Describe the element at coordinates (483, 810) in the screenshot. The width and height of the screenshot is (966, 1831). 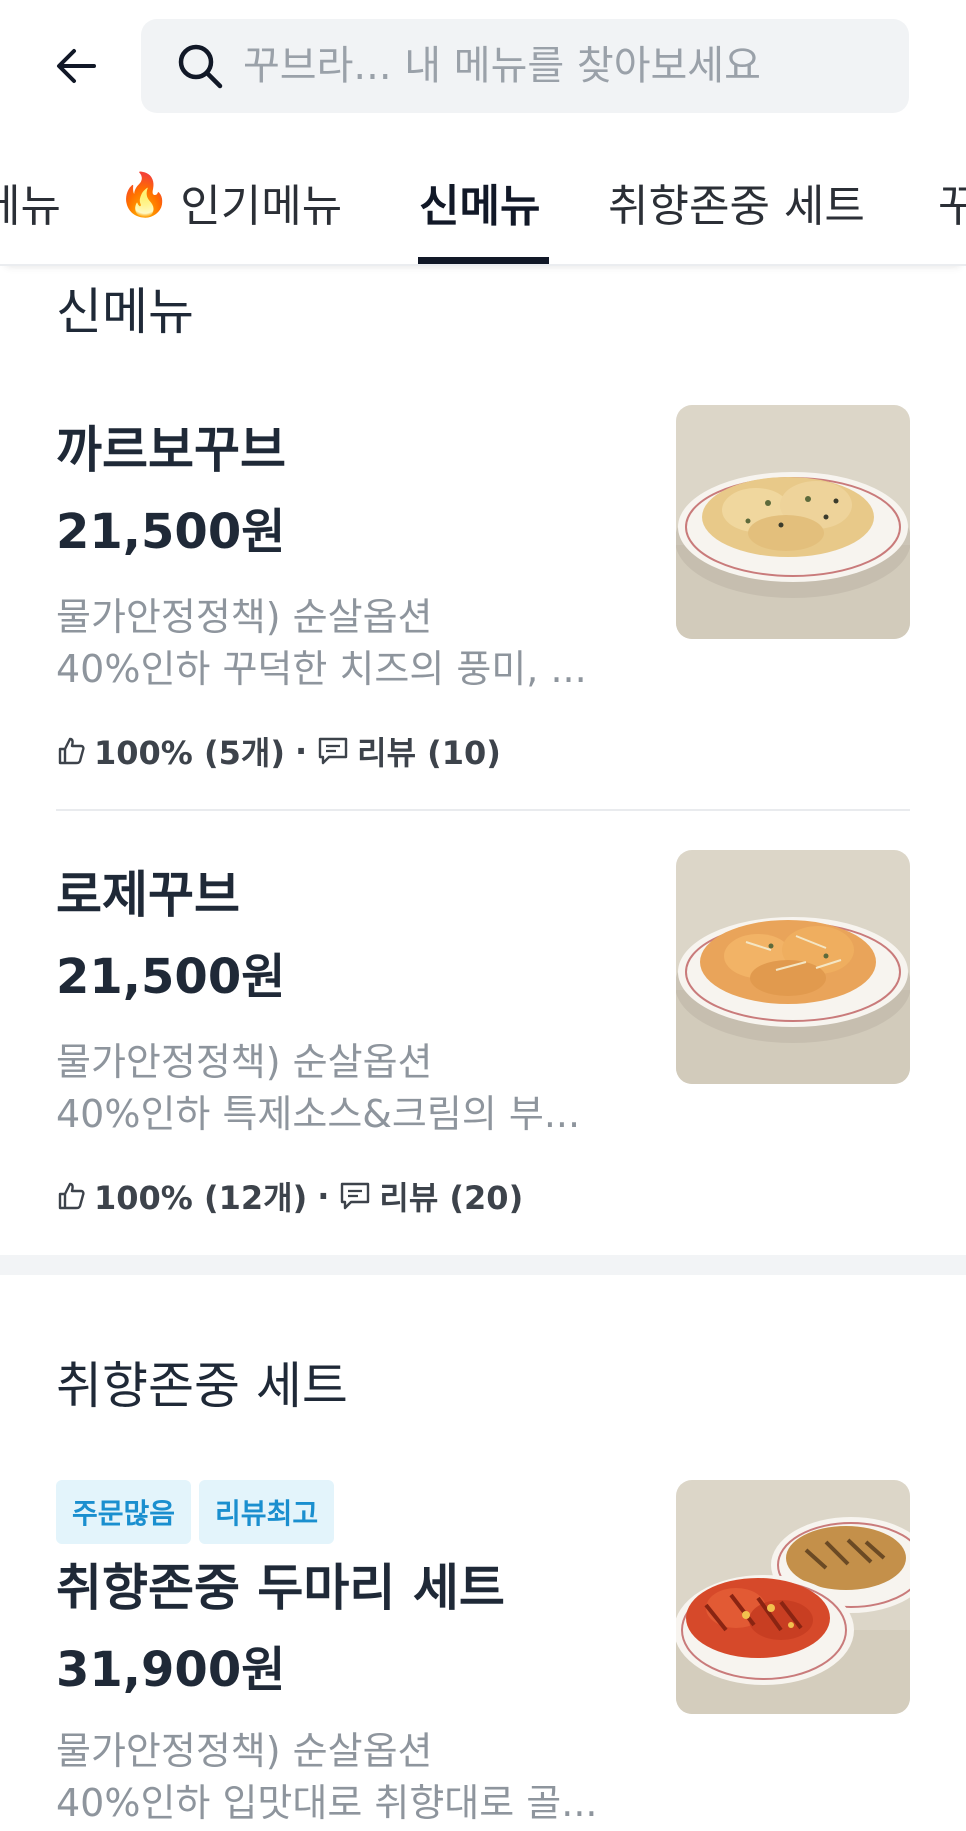
I see `item-divider` at that location.